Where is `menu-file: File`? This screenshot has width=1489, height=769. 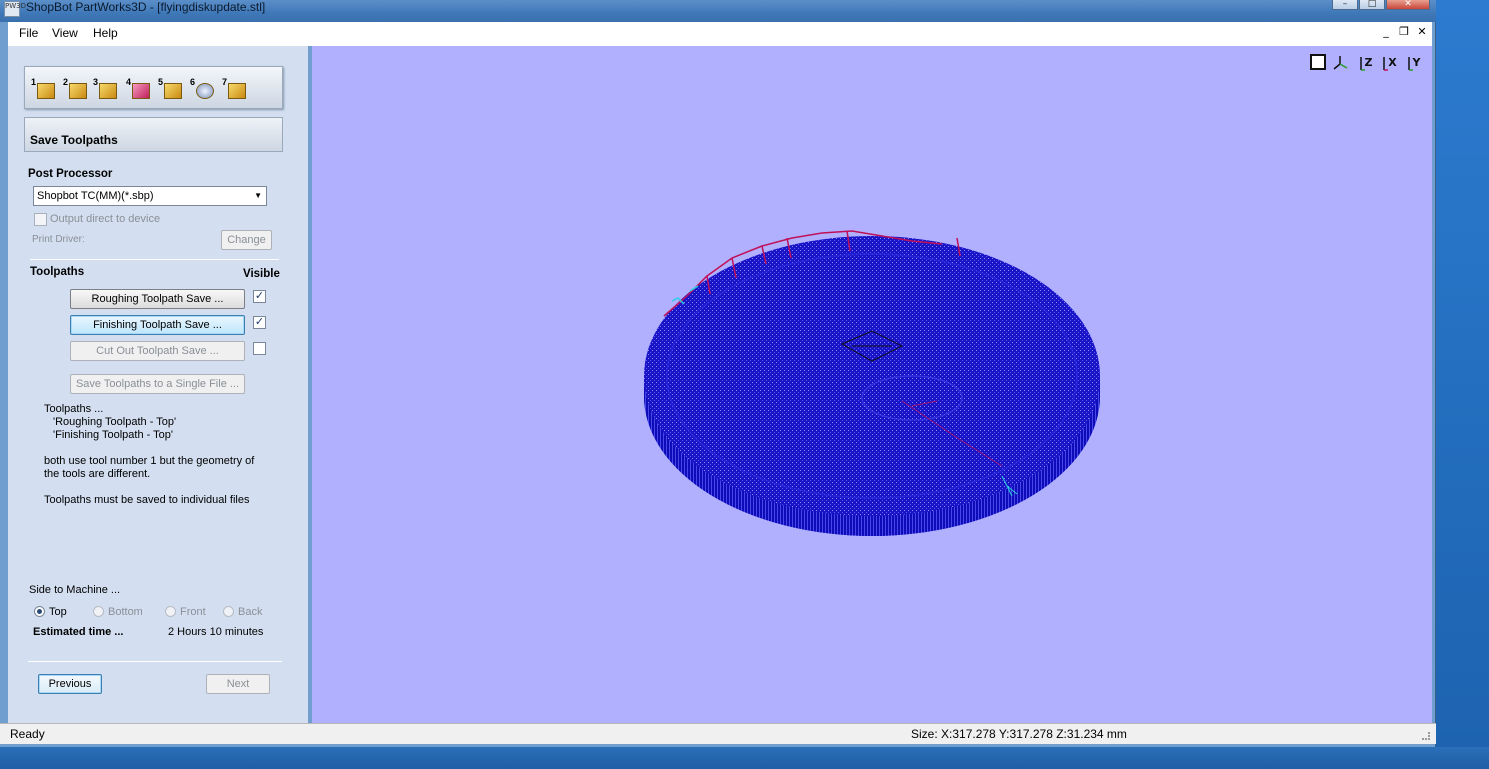
menu-file: File is located at coordinates (28, 33).